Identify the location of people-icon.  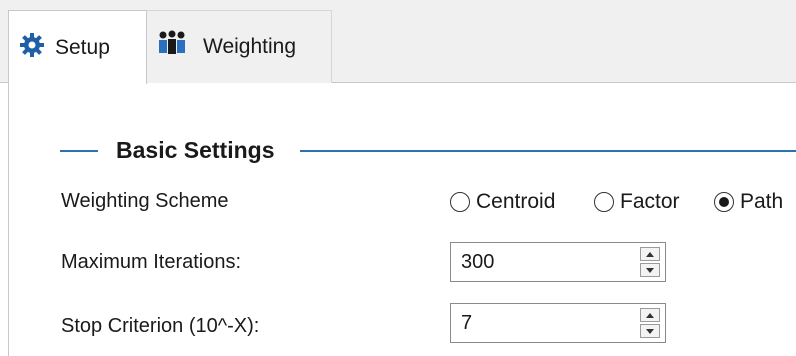
(172, 47).